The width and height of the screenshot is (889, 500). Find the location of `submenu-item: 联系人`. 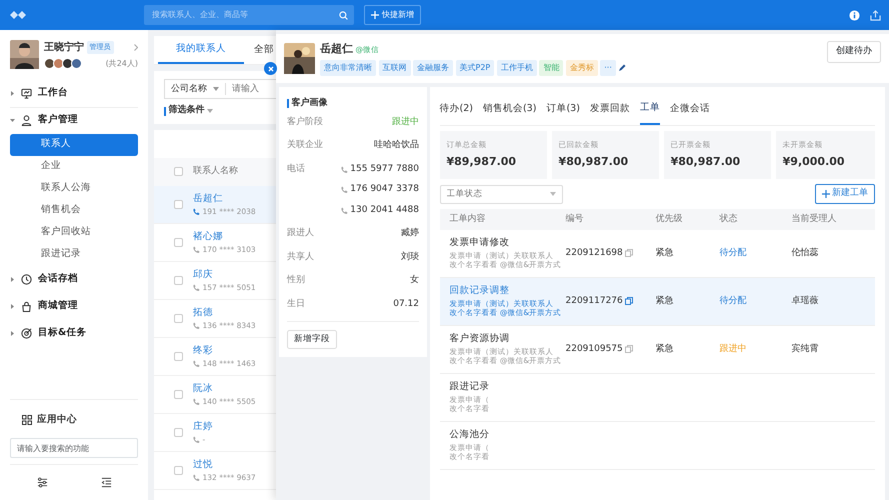

submenu-item: 联系人 is located at coordinates (74, 145).